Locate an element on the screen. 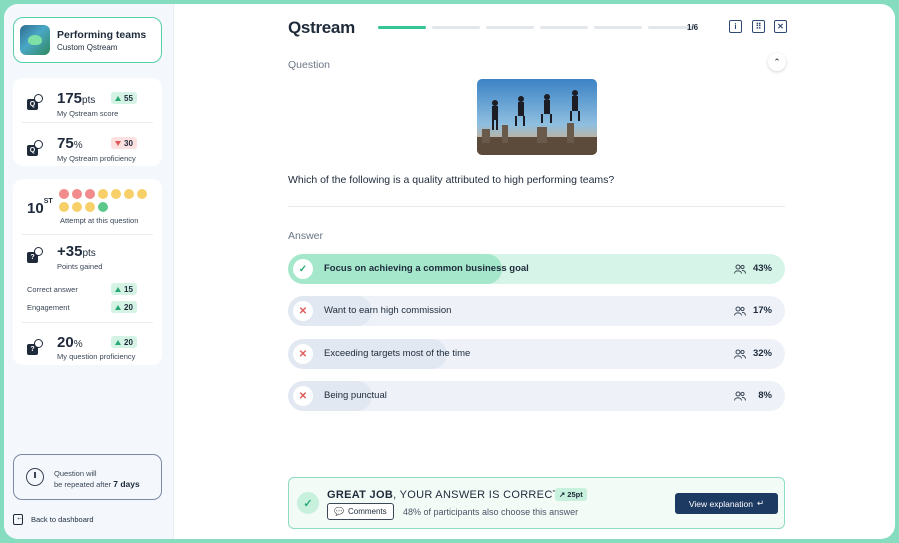 This screenshot has width=899, height=543. correct-answer-badge: 15 is located at coordinates (124, 289).